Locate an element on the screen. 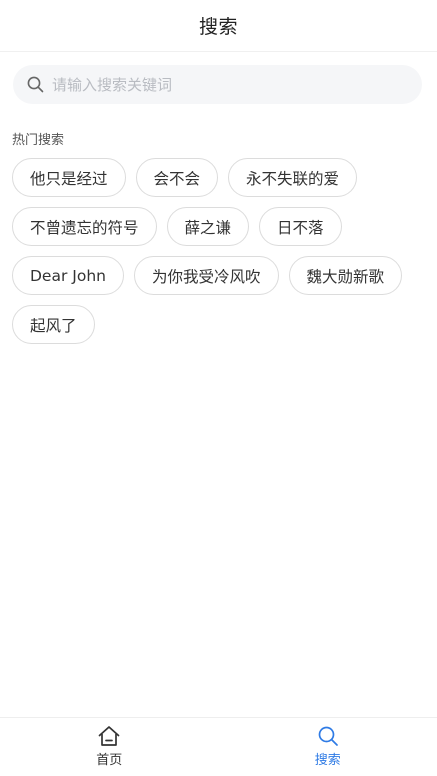  hot-tag: 永不失联的爱 is located at coordinates (293, 177).